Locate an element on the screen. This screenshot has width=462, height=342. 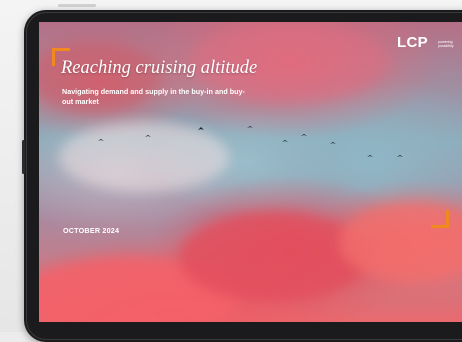
background-mark is located at coordinates (77, 5).